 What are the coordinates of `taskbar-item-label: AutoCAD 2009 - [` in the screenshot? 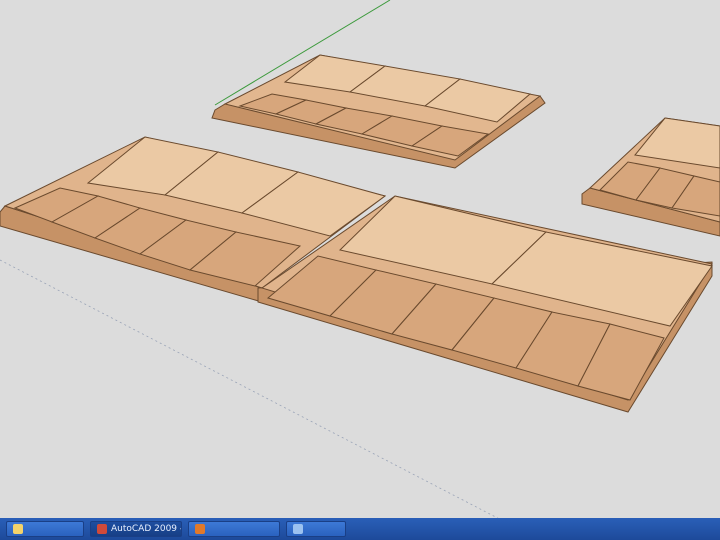 It's located at (146, 529).